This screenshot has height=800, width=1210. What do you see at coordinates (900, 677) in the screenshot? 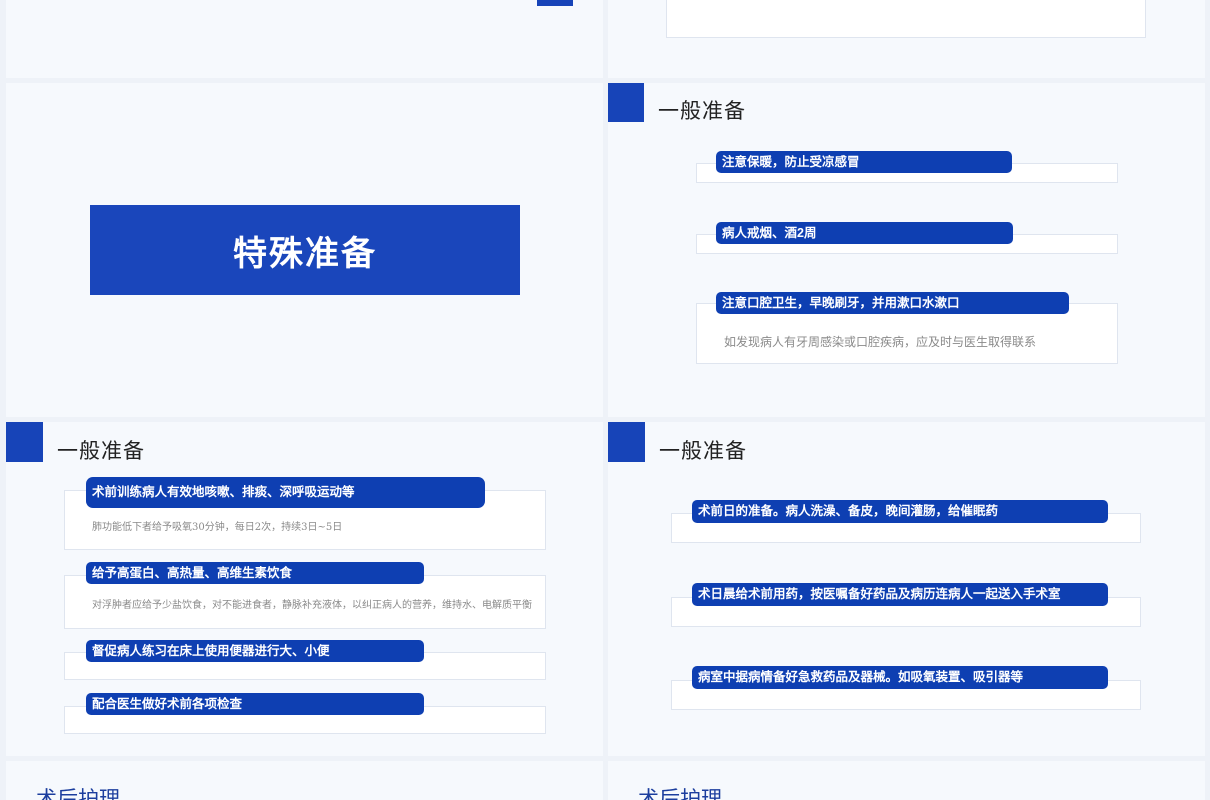
I see `item-label: 病室中据病情备好急救药品及器械。如吸氧装置、吸引器等` at bounding box center [900, 677].